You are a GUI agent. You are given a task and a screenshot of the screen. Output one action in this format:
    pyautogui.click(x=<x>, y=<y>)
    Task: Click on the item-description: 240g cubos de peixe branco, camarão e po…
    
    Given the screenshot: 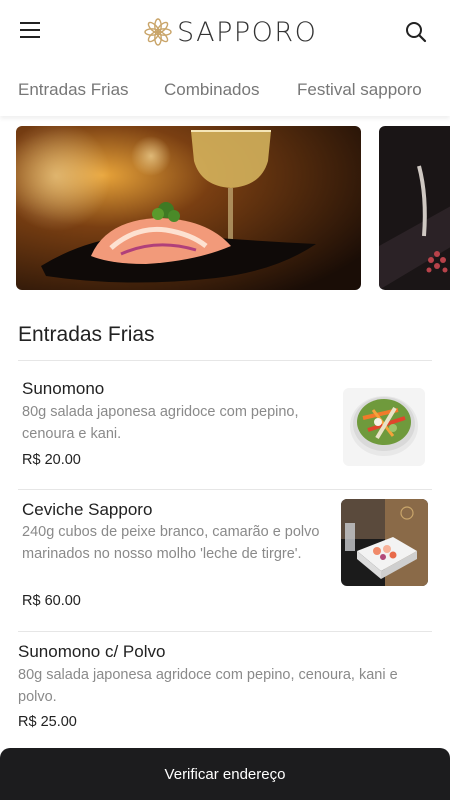 What is the action you would take?
    pyautogui.click(x=171, y=543)
    